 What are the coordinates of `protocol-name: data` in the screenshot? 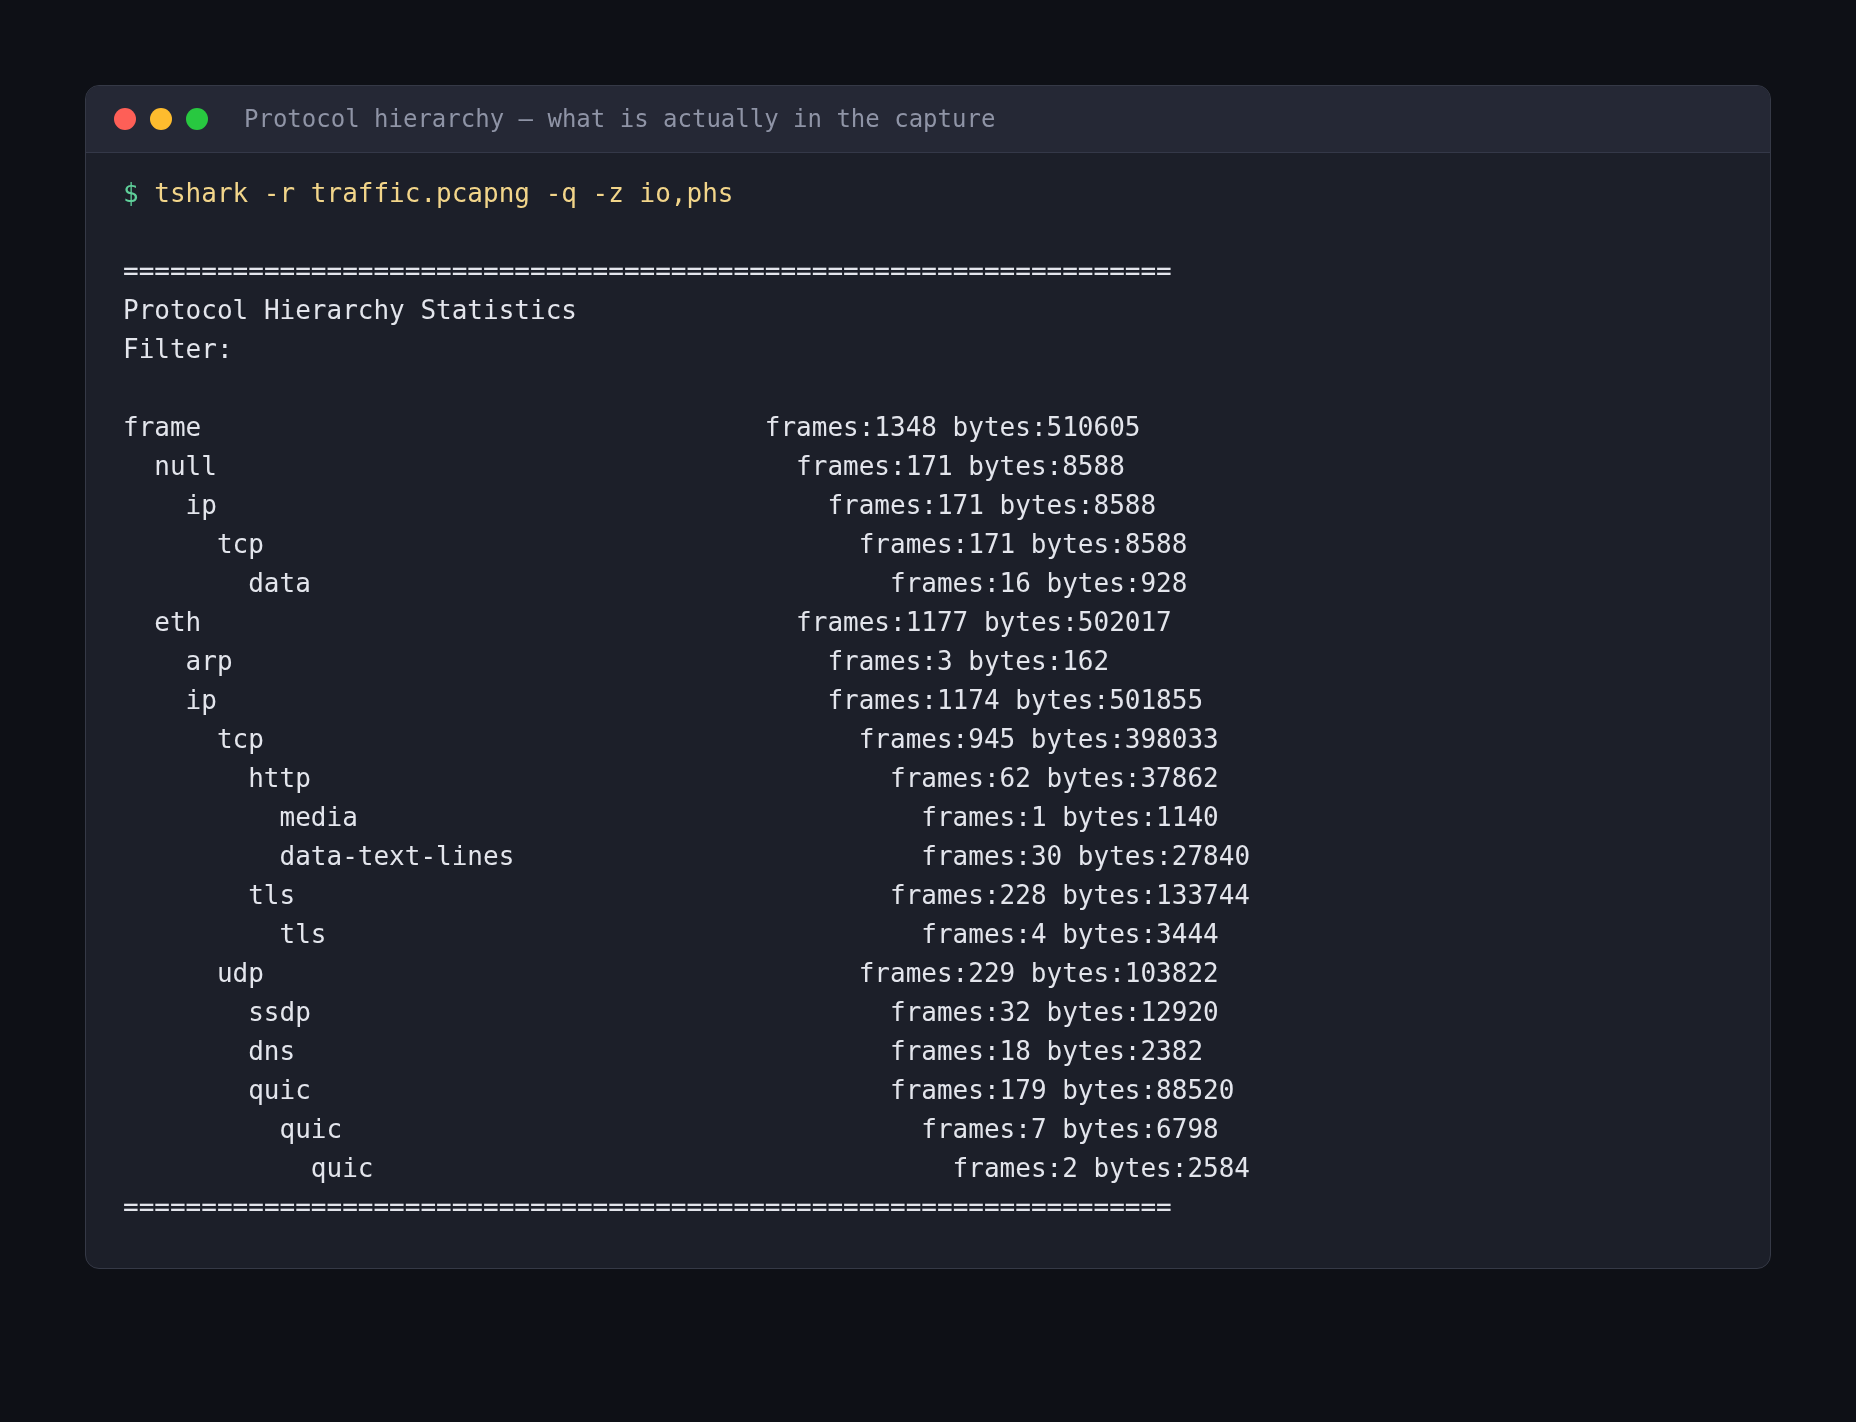 It's located at (279, 583).